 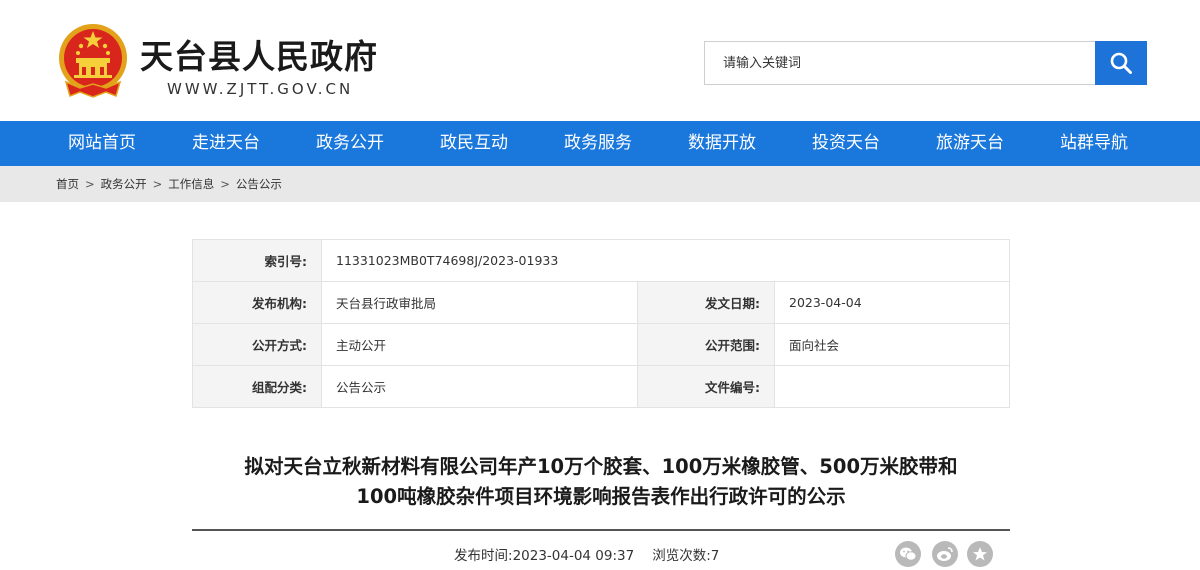 What do you see at coordinates (257, 386) in the screenshot?
I see `category-label: 组配分类:` at bounding box center [257, 386].